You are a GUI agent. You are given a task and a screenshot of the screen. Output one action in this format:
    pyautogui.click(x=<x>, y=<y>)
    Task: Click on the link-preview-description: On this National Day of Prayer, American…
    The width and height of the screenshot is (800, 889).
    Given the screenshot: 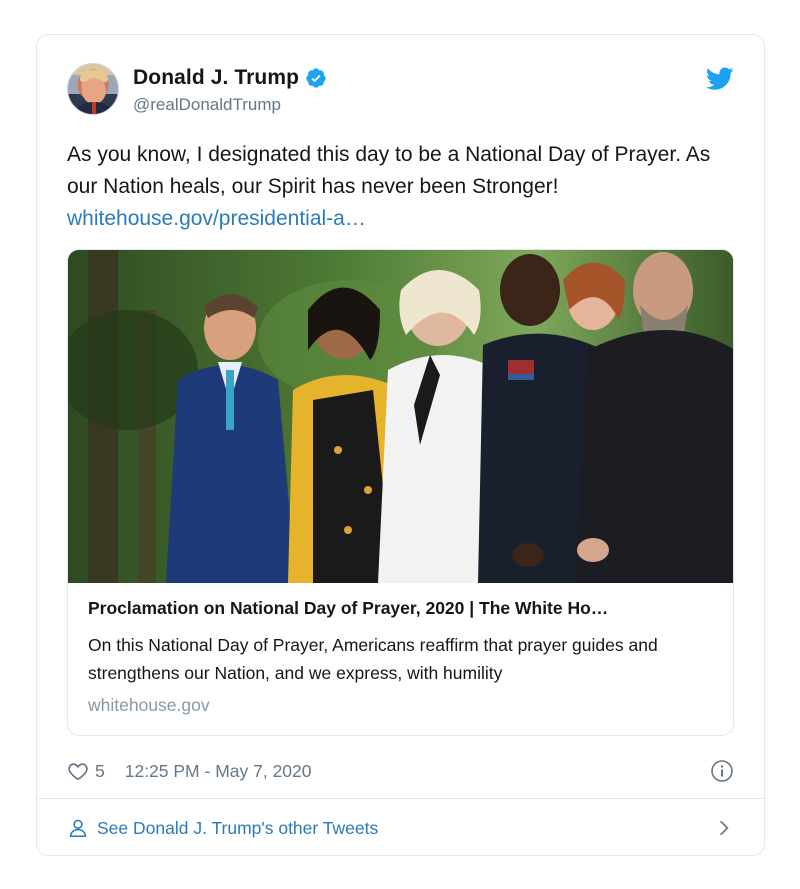 What is the action you would take?
    pyautogui.click(x=373, y=659)
    